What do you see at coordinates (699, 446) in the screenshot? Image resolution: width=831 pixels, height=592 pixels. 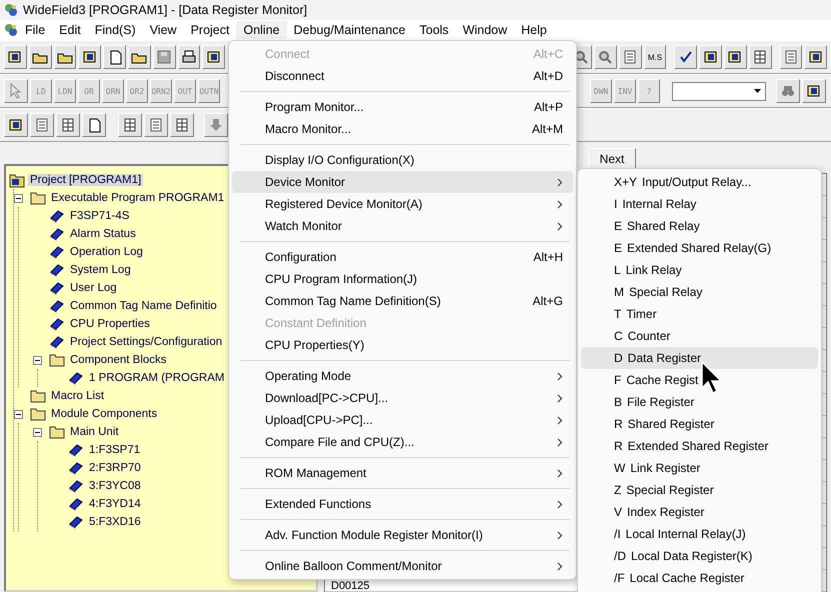 I see `menu-item: R Extended Shared Register` at bounding box center [699, 446].